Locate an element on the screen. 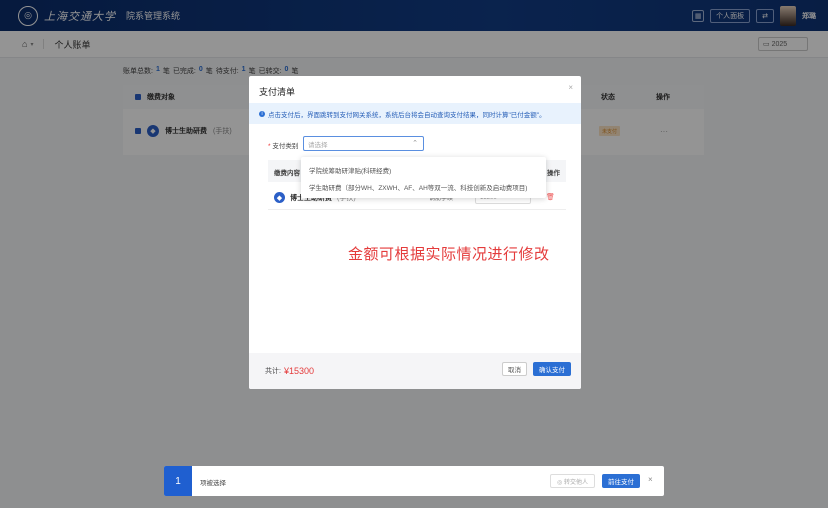 This screenshot has height=508, width=828. pay-category-text: 支付类别 is located at coordinates (285, 146).